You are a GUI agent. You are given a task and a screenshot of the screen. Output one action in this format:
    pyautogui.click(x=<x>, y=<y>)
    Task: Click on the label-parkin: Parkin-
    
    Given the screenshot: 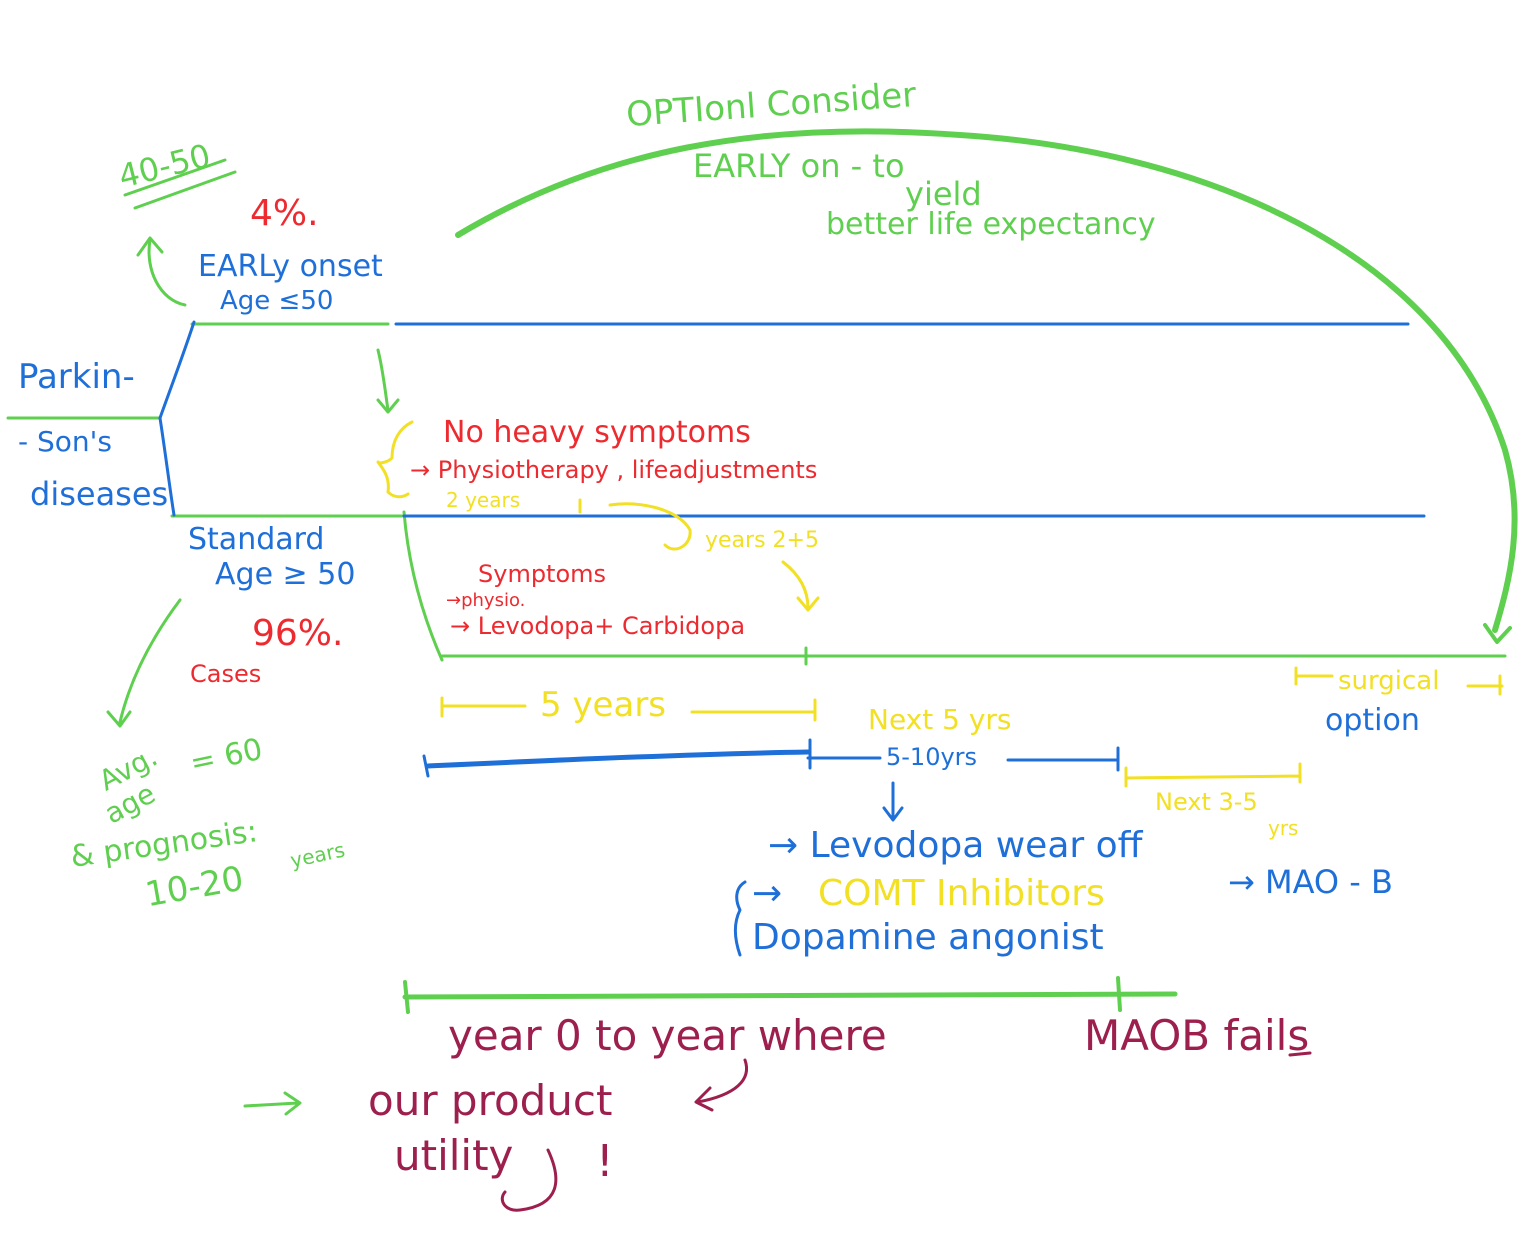 What is the action you would take?
    pyautogui.click(x=76, y=377)
    